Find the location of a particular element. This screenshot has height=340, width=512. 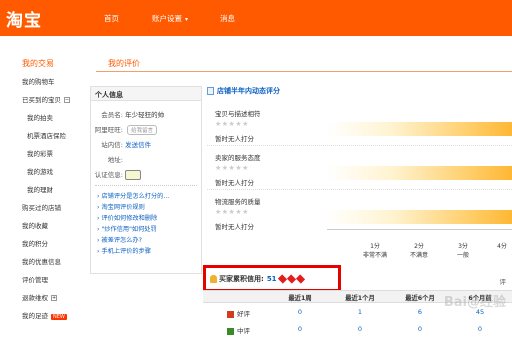

nav-account-settings: 账户设置 ▾ is located at coordinates (170, 18).